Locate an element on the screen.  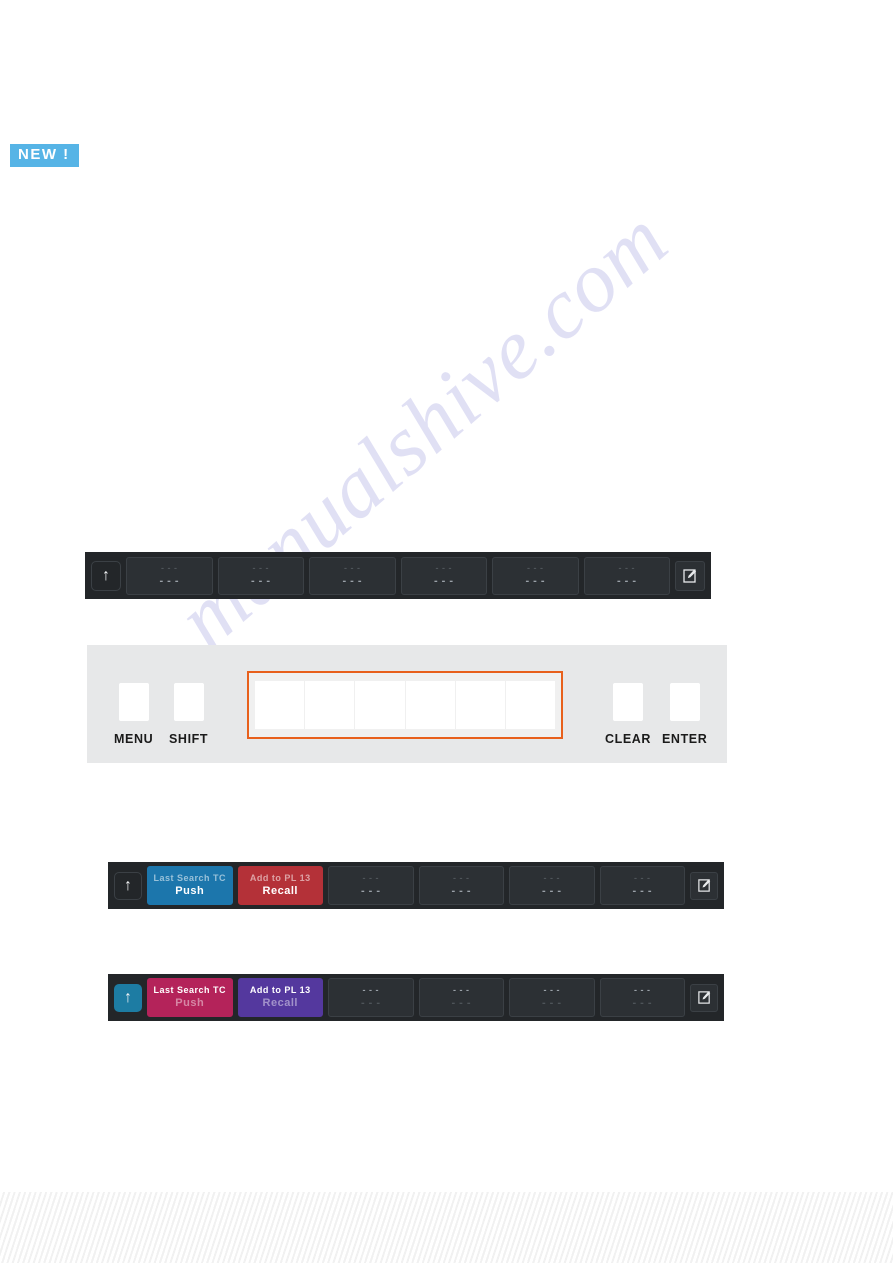
softkey-row-highlight is located at coordinates (405, 705).